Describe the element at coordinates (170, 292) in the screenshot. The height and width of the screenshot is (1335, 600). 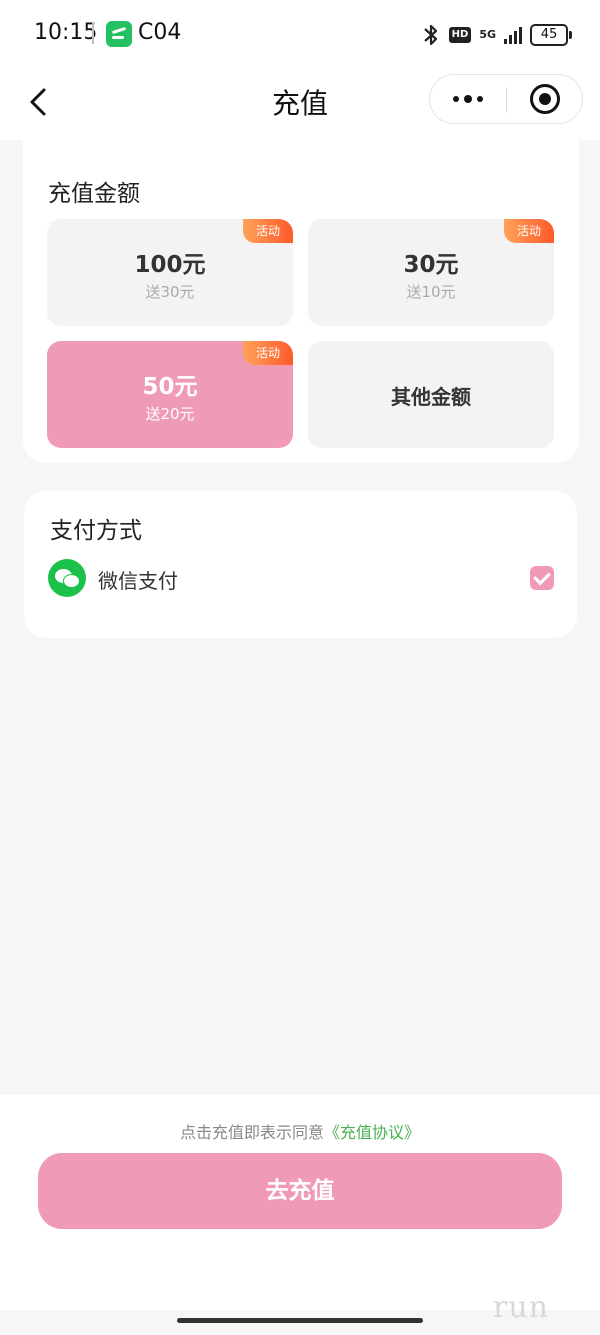
I see `option-bonus: 送30元` at that location.